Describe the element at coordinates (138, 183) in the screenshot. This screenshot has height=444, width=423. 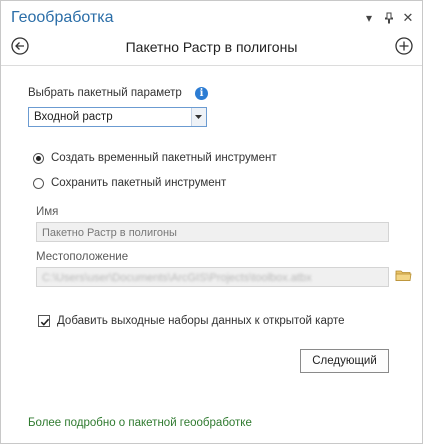
I see `radio-save-tool-label: Сохранить пакетный инструмент` at that location.